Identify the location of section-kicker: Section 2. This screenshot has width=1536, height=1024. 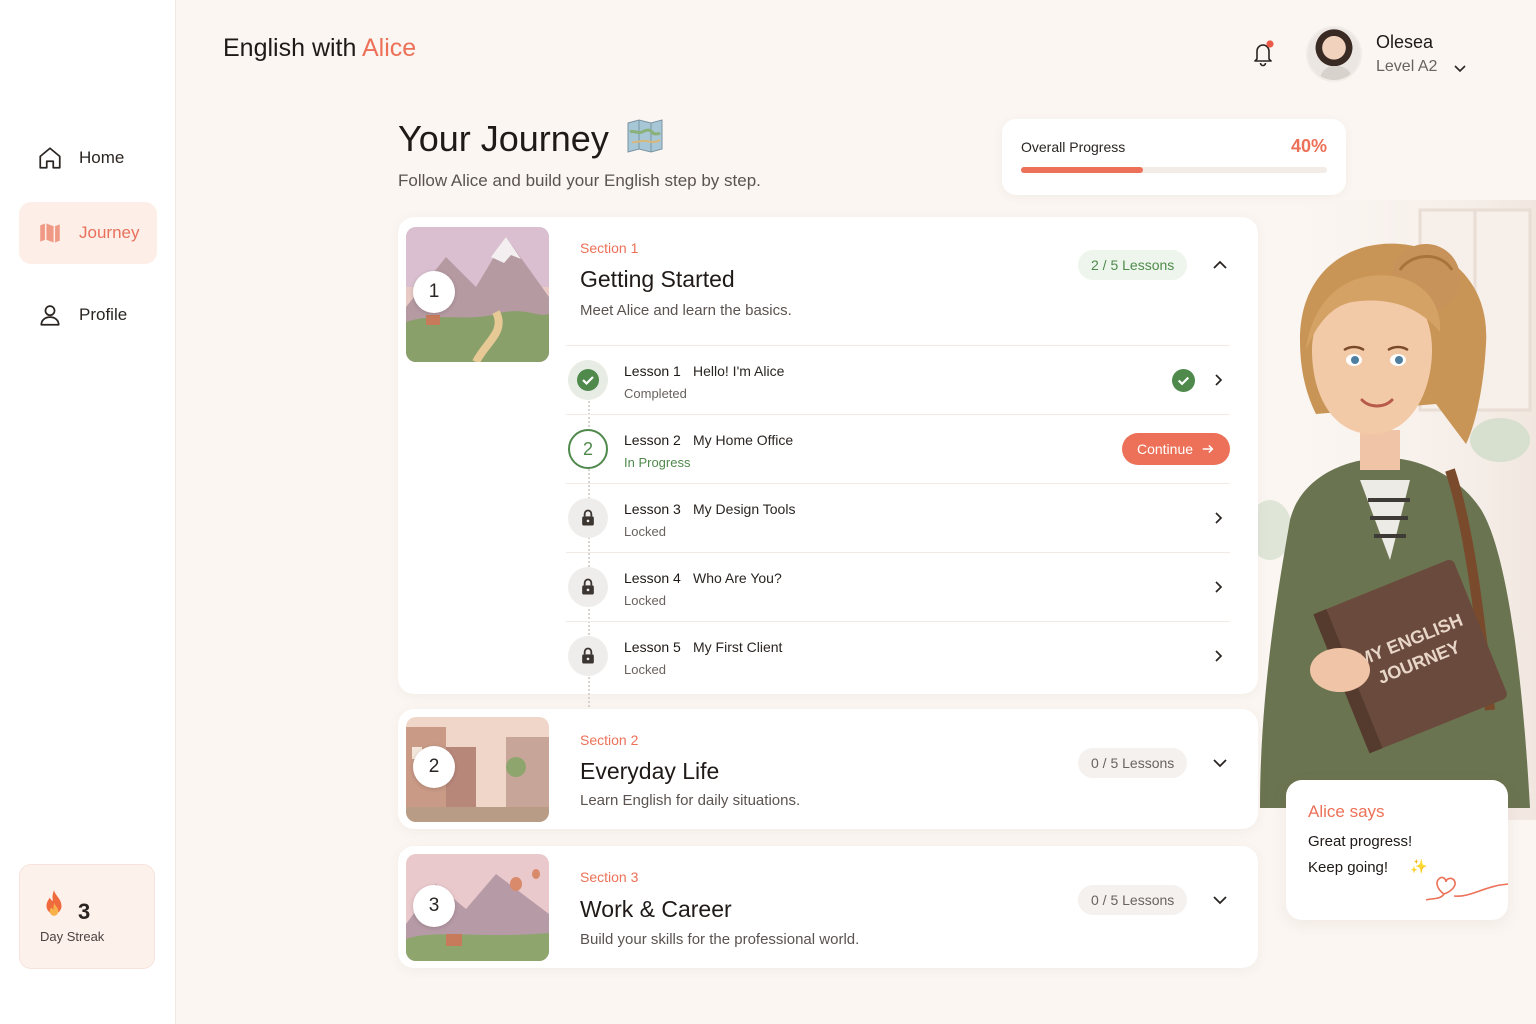
(609, 740).